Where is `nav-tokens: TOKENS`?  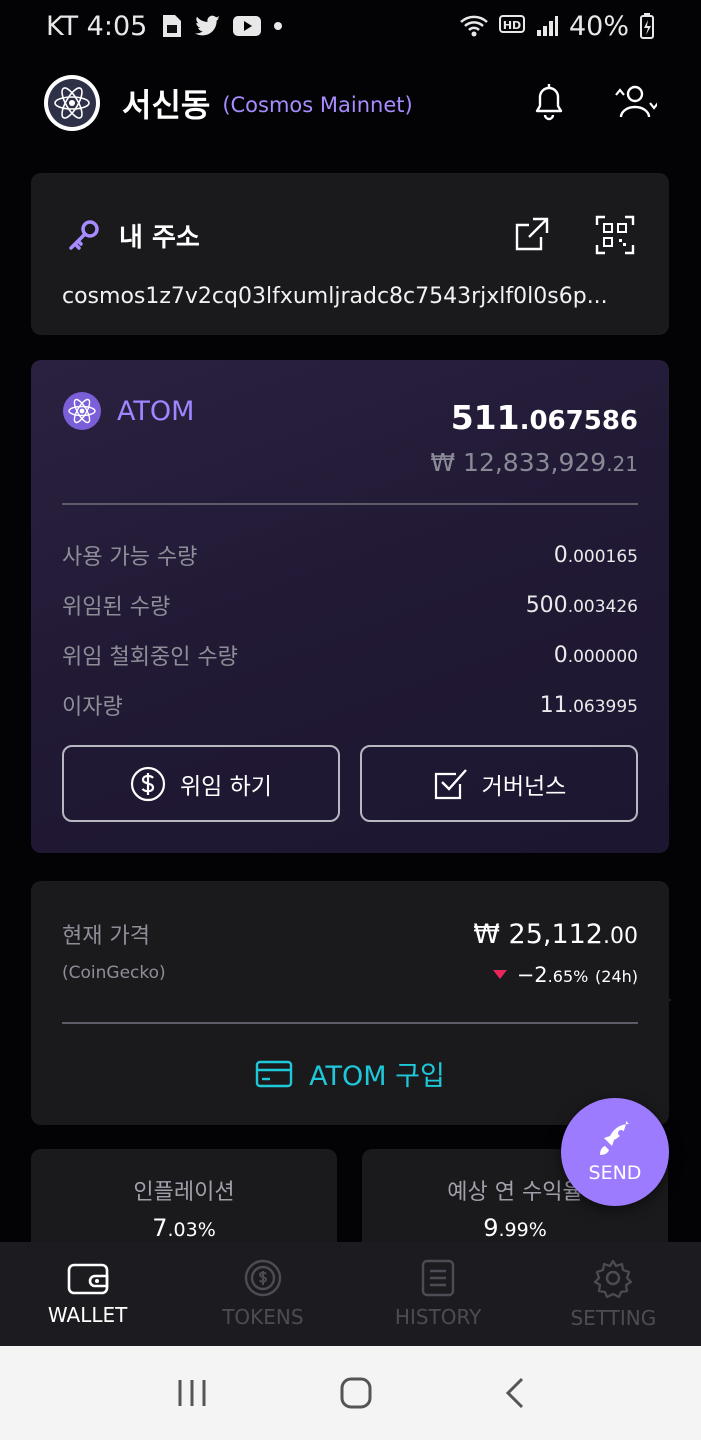
nav-tokens: TOKENS is located at coordinates (262, 1294).